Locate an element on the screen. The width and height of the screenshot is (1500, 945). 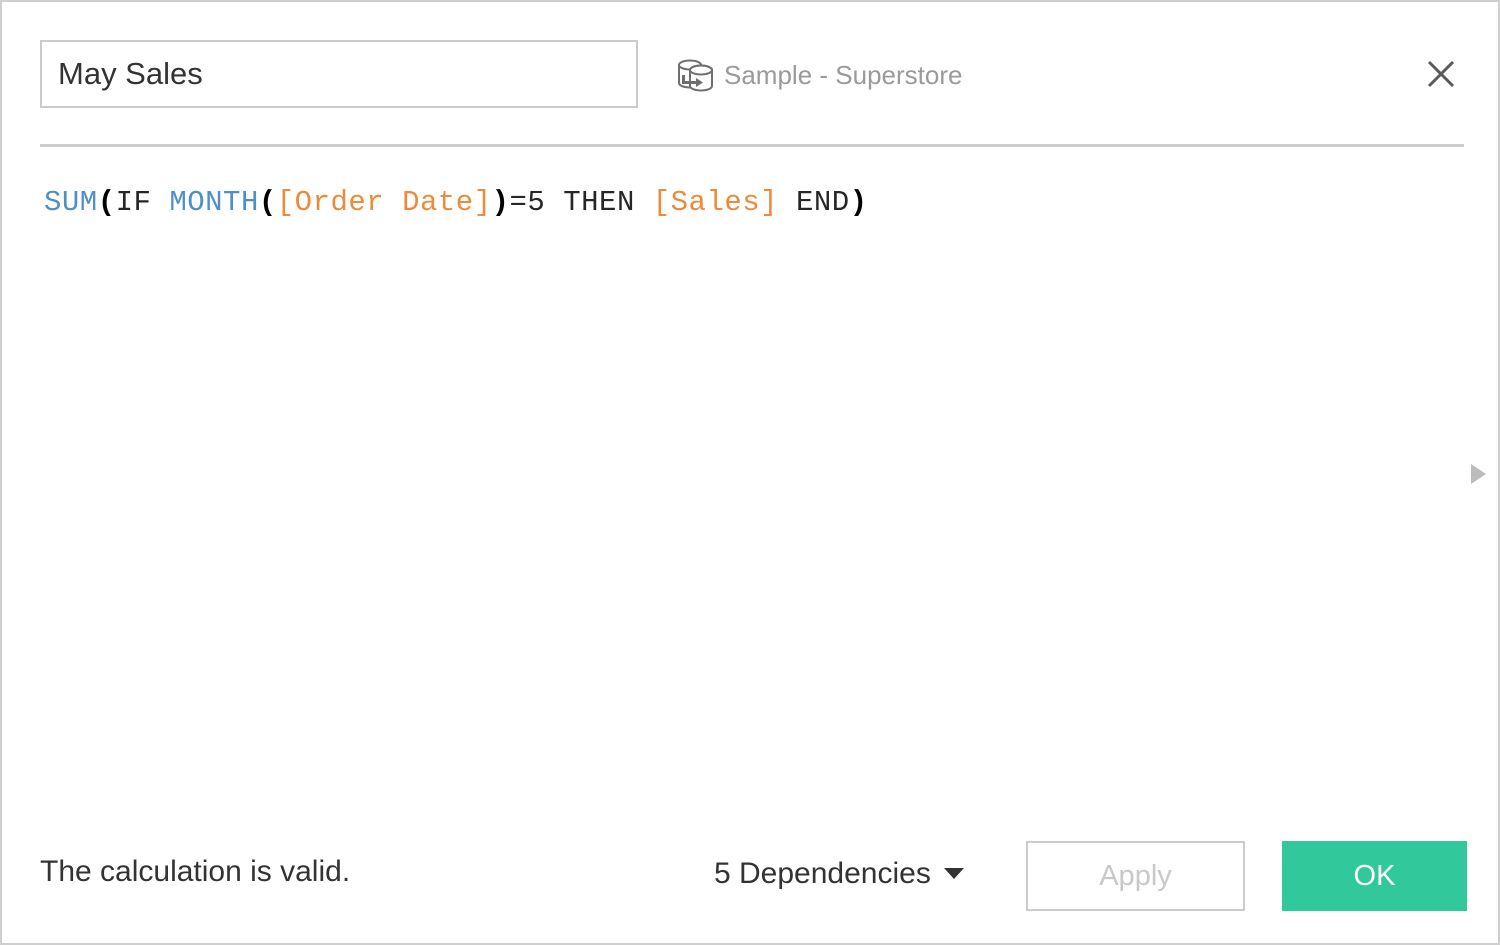
validation-status: The calculation is valid. is located at coordinates (195, 871).